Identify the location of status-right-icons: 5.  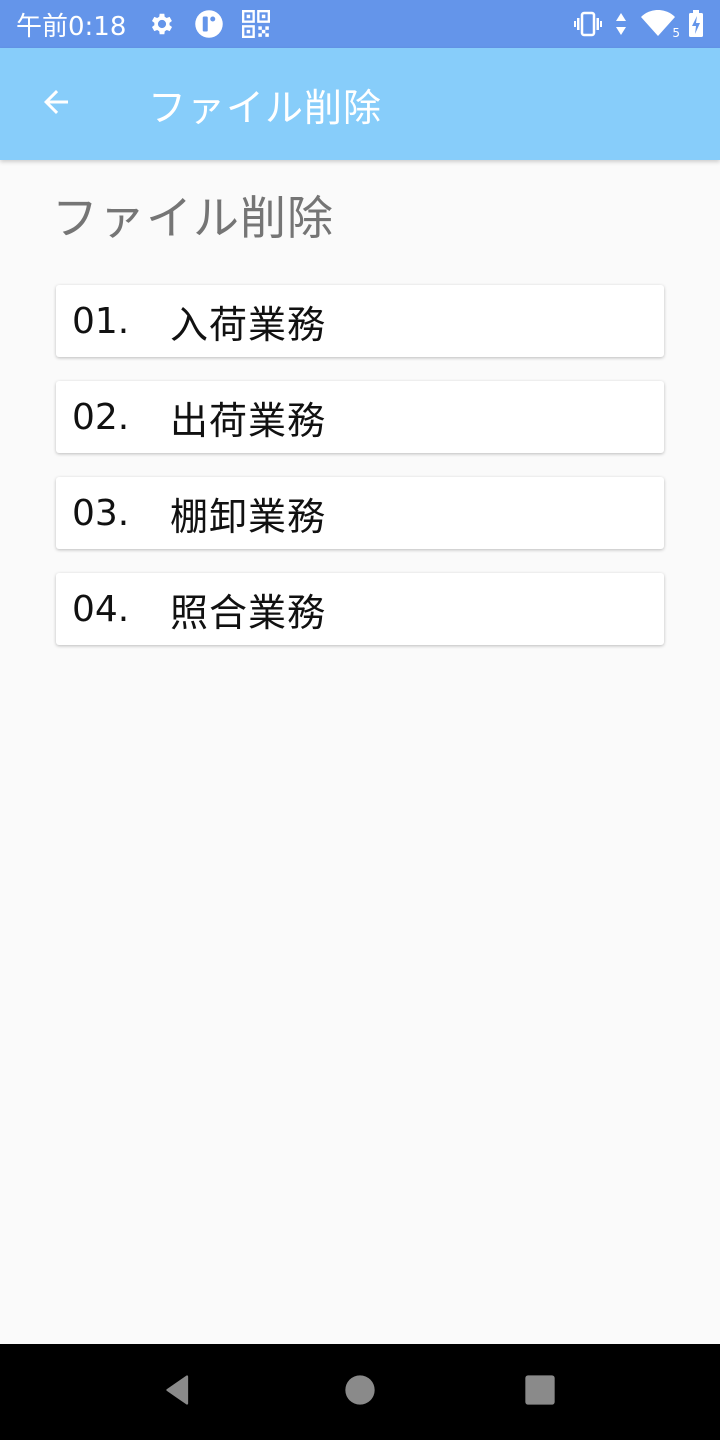
(639, 25).